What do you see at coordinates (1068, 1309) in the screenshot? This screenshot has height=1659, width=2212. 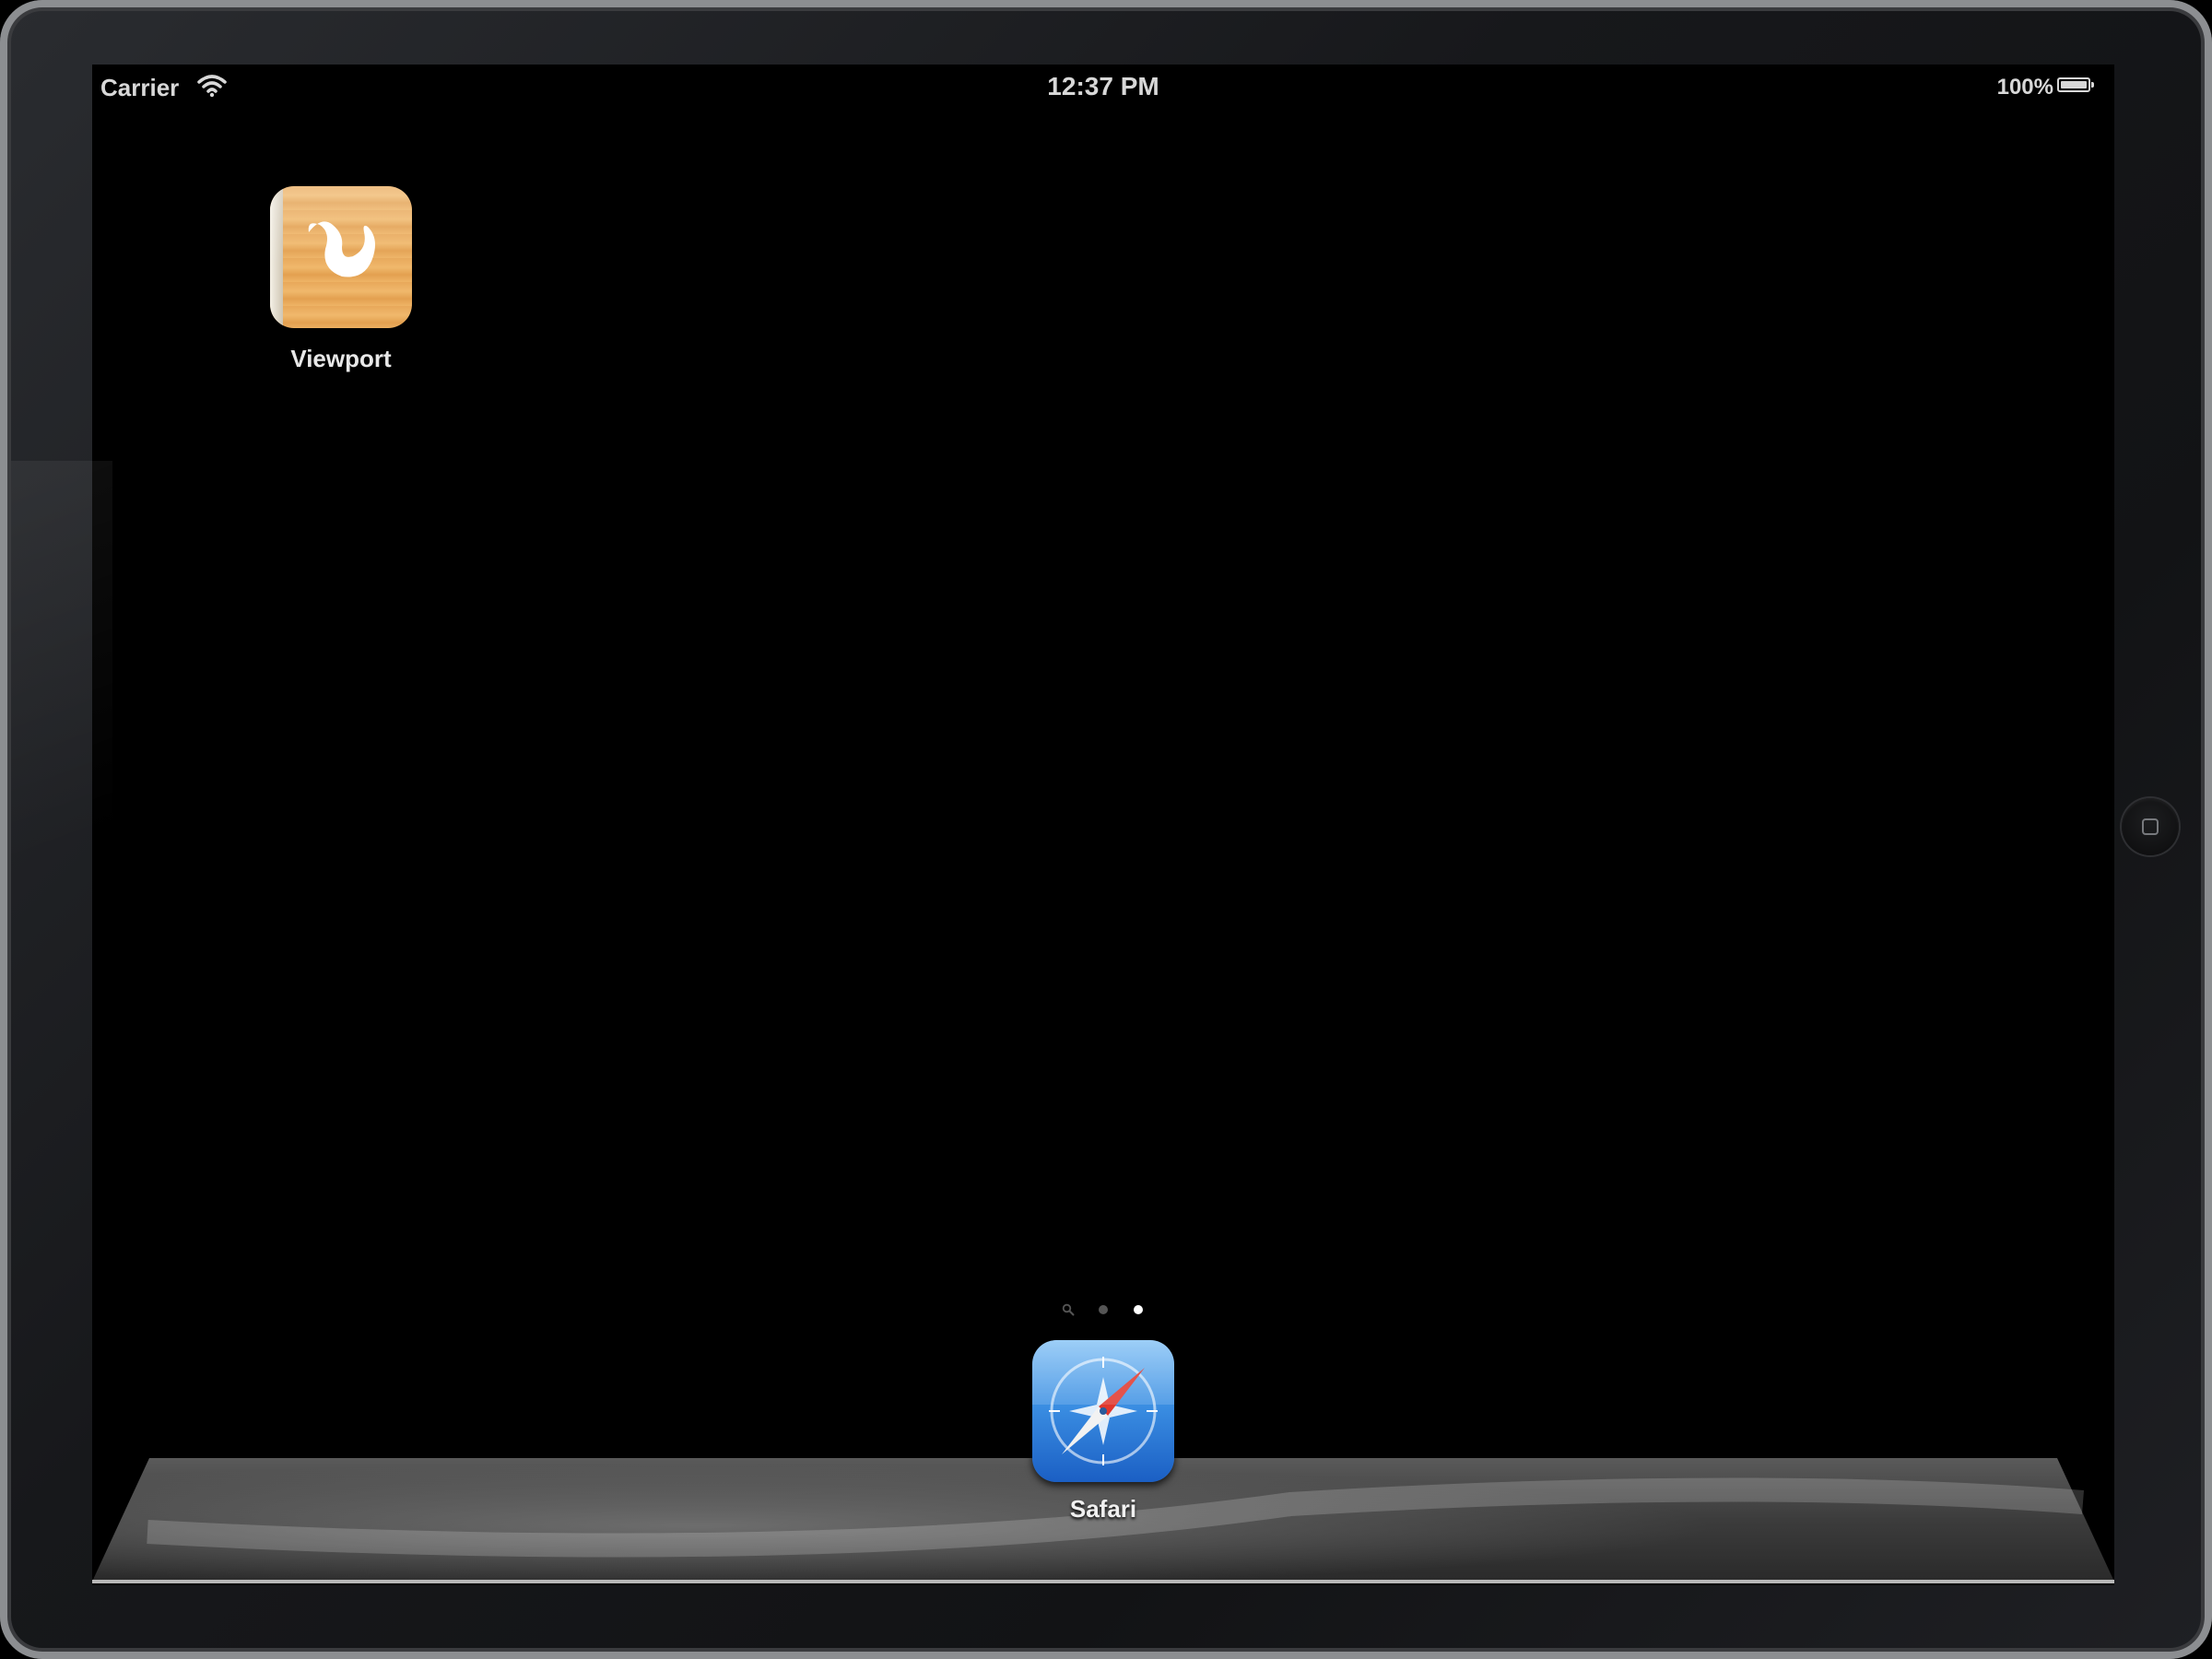 I see `spotlight-search-icon` at bounding box center [1068, 1309].